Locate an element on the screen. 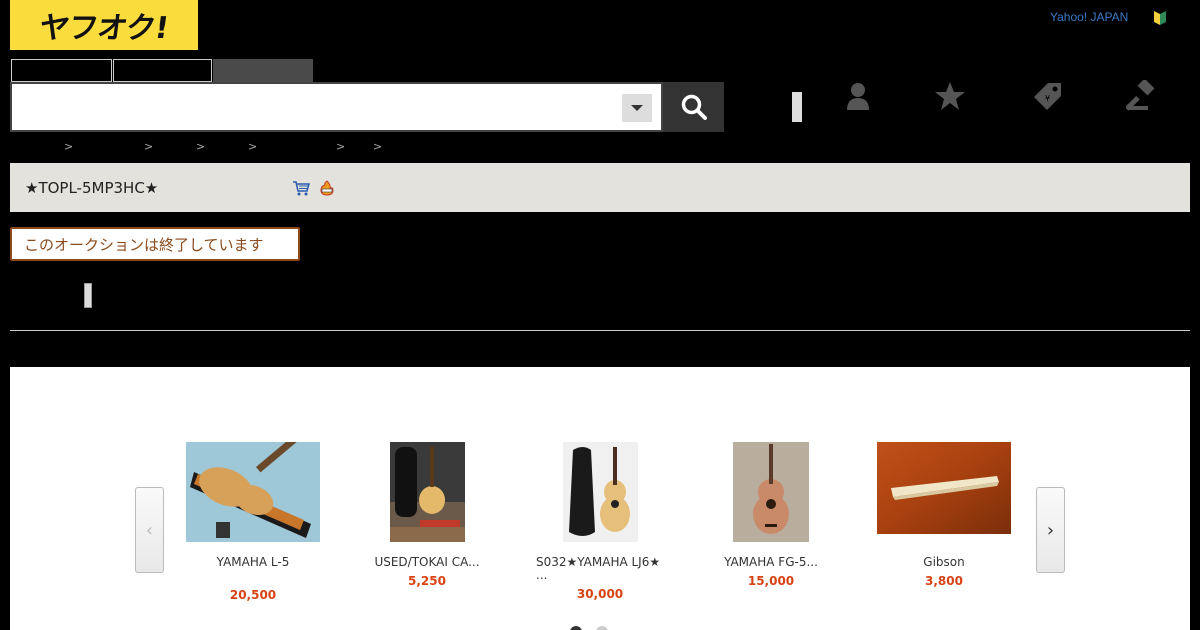 The image size is (1200, 630). carousel-item: YAMAHA L-5 20,500 is located at coordinates (253, 515).